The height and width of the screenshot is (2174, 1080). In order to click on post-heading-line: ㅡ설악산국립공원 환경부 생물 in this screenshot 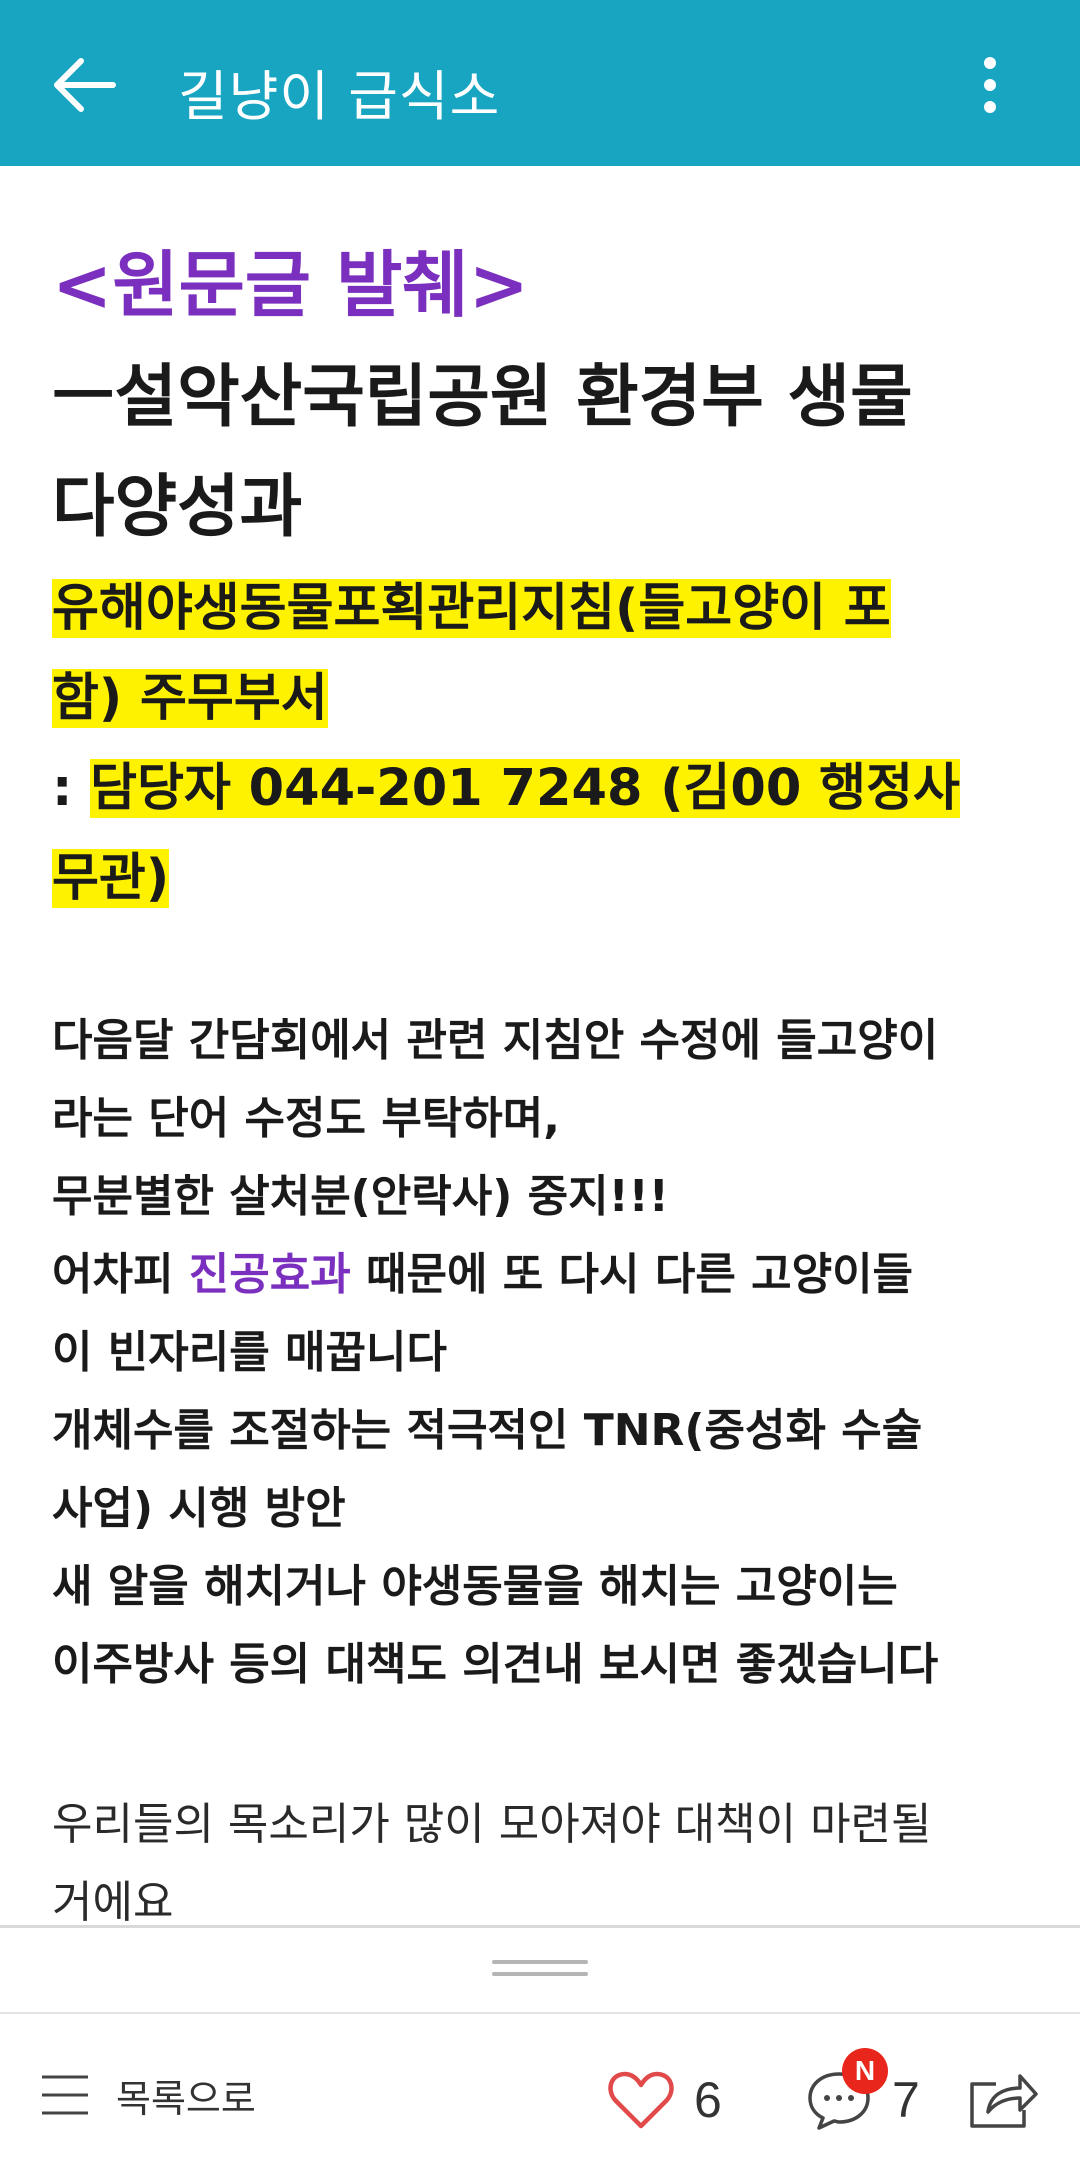, I will do `click(482, 397)`.